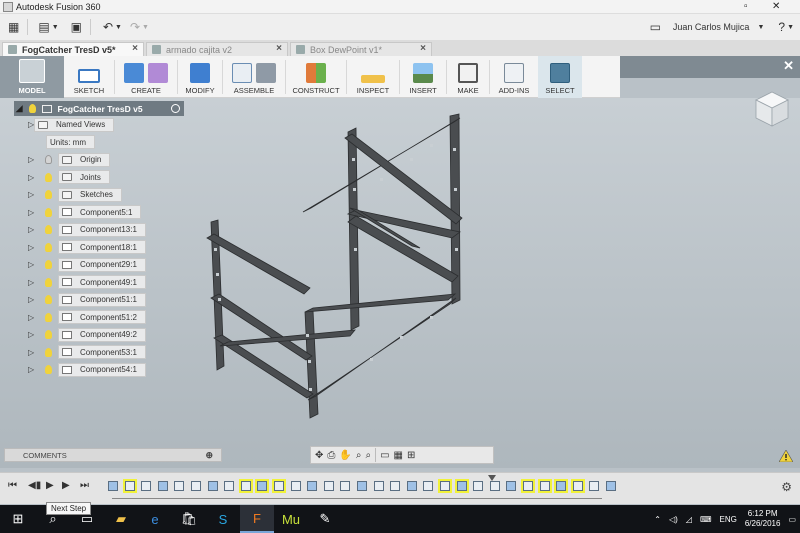 This screenshot has height=533, width=800. Describe the element at coordinates (146, 77) in the screenshot. I see `create-menu: CREATE` at that location.